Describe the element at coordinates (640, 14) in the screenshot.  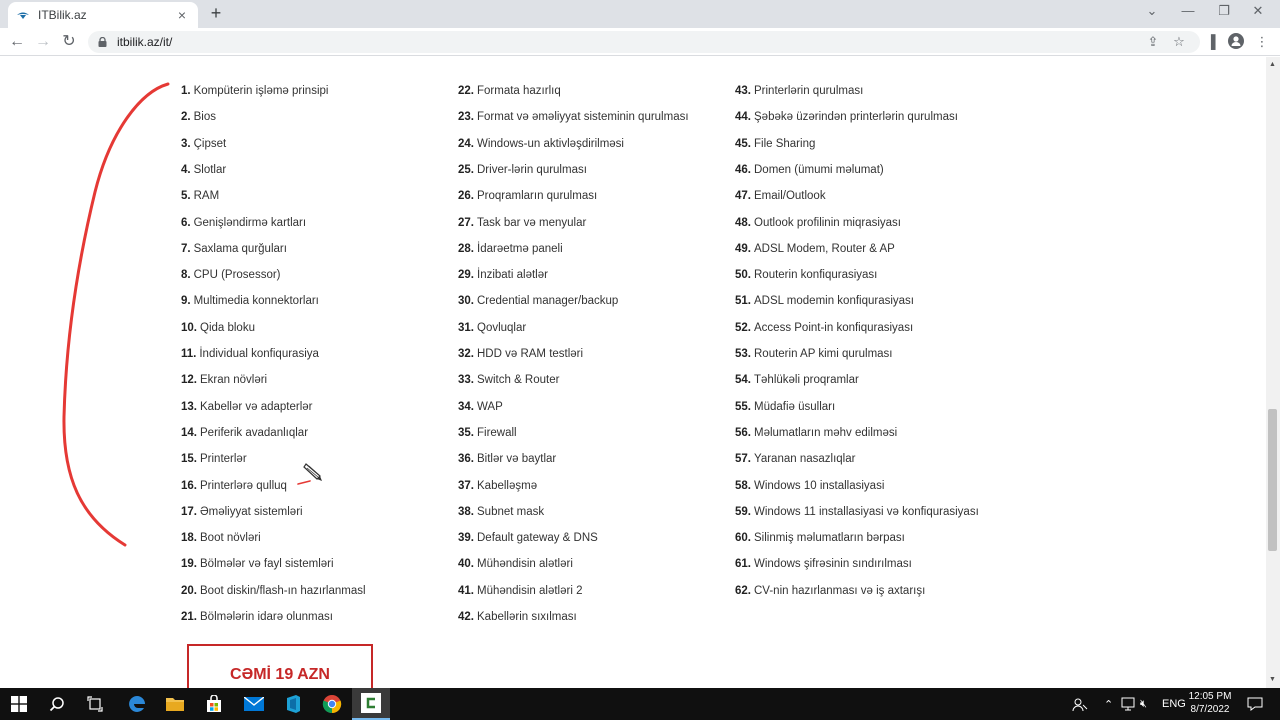
I see `tab-strip: ITBilik.az × + ⌄ — ❐ ✕` at that location.